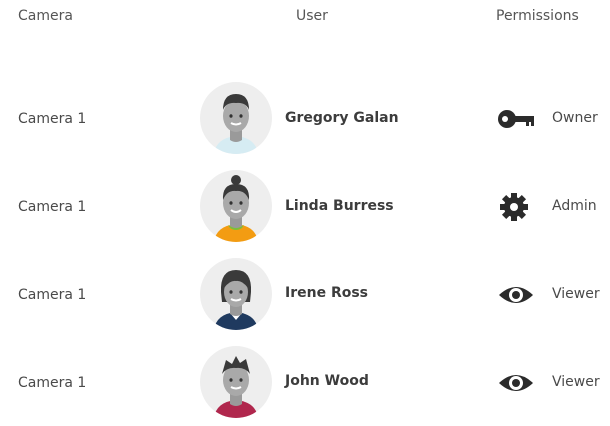 Image resolution: width=610 pixels, height=426 pixels. I want to click on permission-label: Admin, so click(574, 206).